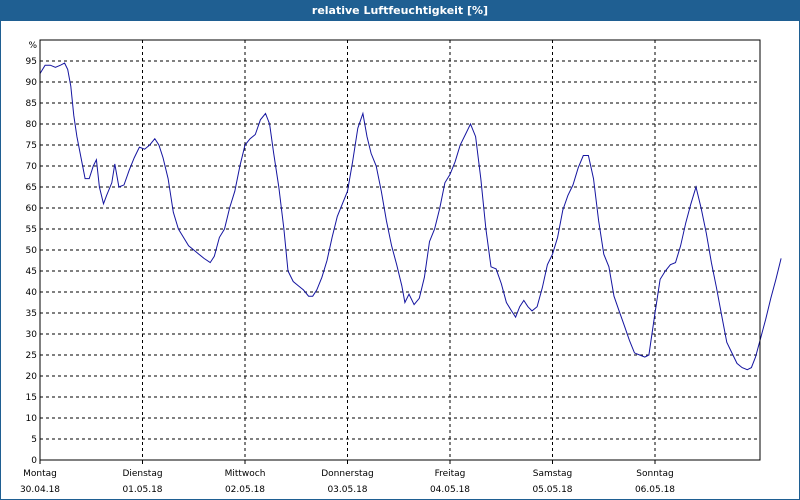 This screenshot has width=800, height=500. Describe the element at coordinates (32, 293) in the screenshot. I see `y-tick-label: 40` at that location.